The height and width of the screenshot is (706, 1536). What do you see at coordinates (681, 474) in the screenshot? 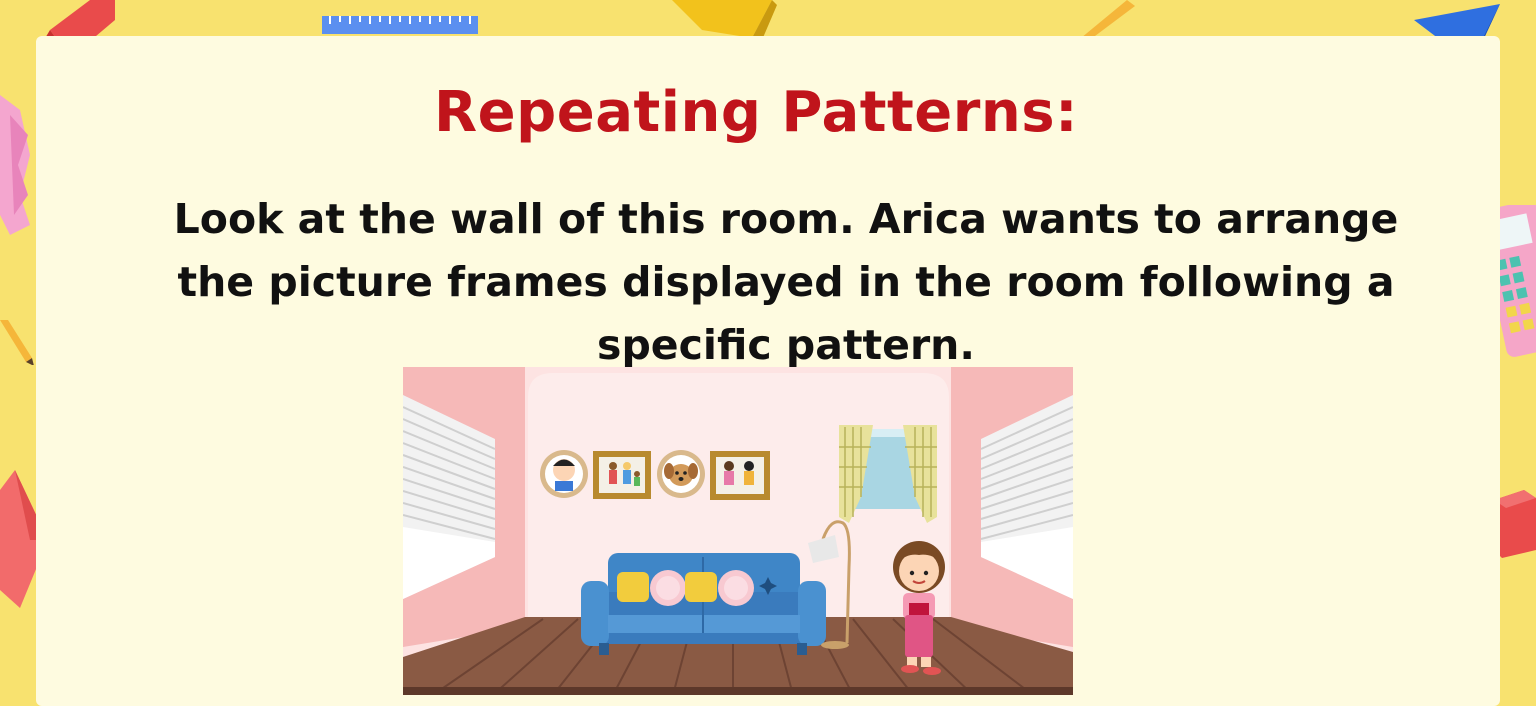
I see `puppy-round-frame` at bounding box center [681, 474].